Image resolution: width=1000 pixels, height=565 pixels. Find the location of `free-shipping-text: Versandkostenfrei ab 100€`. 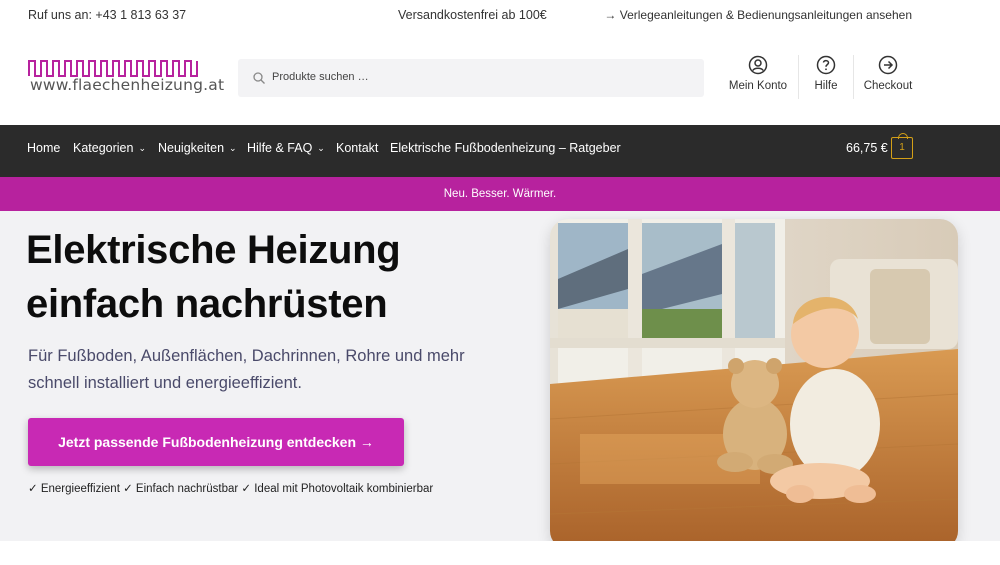

free-shipping-text: Versandkostenfrei ab 100€ is located at coordinates (472, 15).